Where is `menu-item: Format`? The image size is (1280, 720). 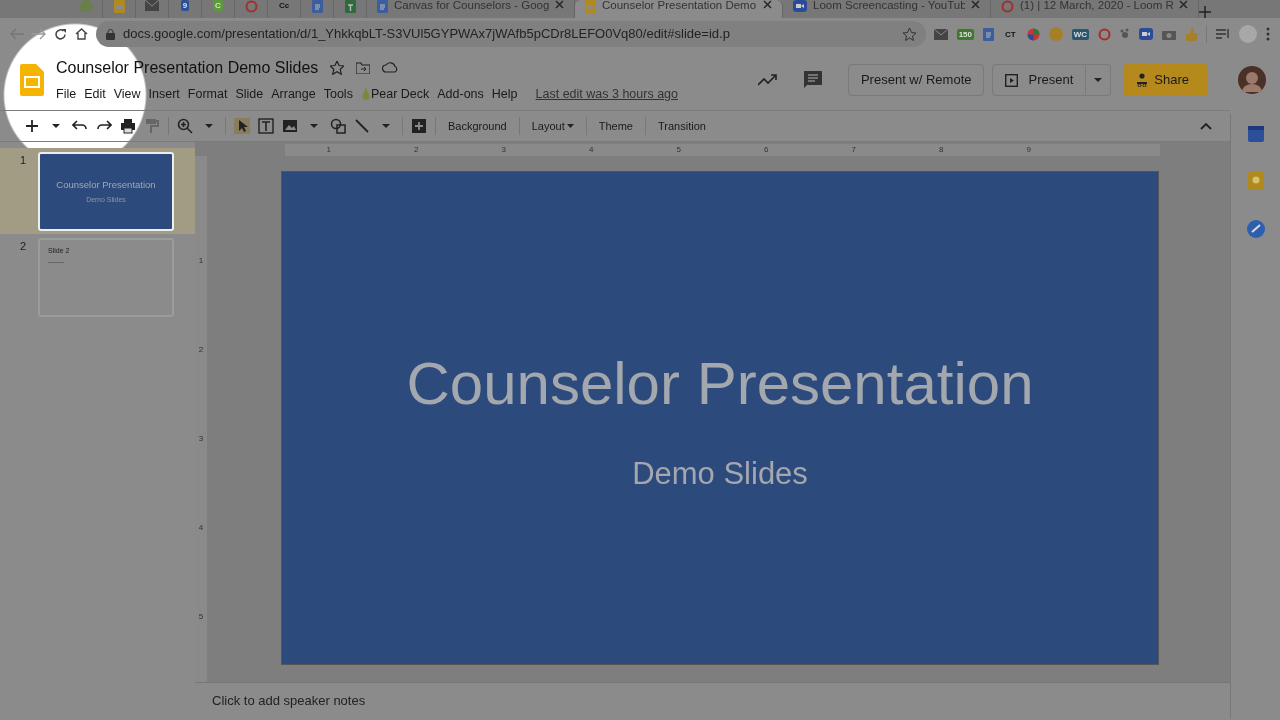
menu-item: Format is located at coordinates (207, 94).